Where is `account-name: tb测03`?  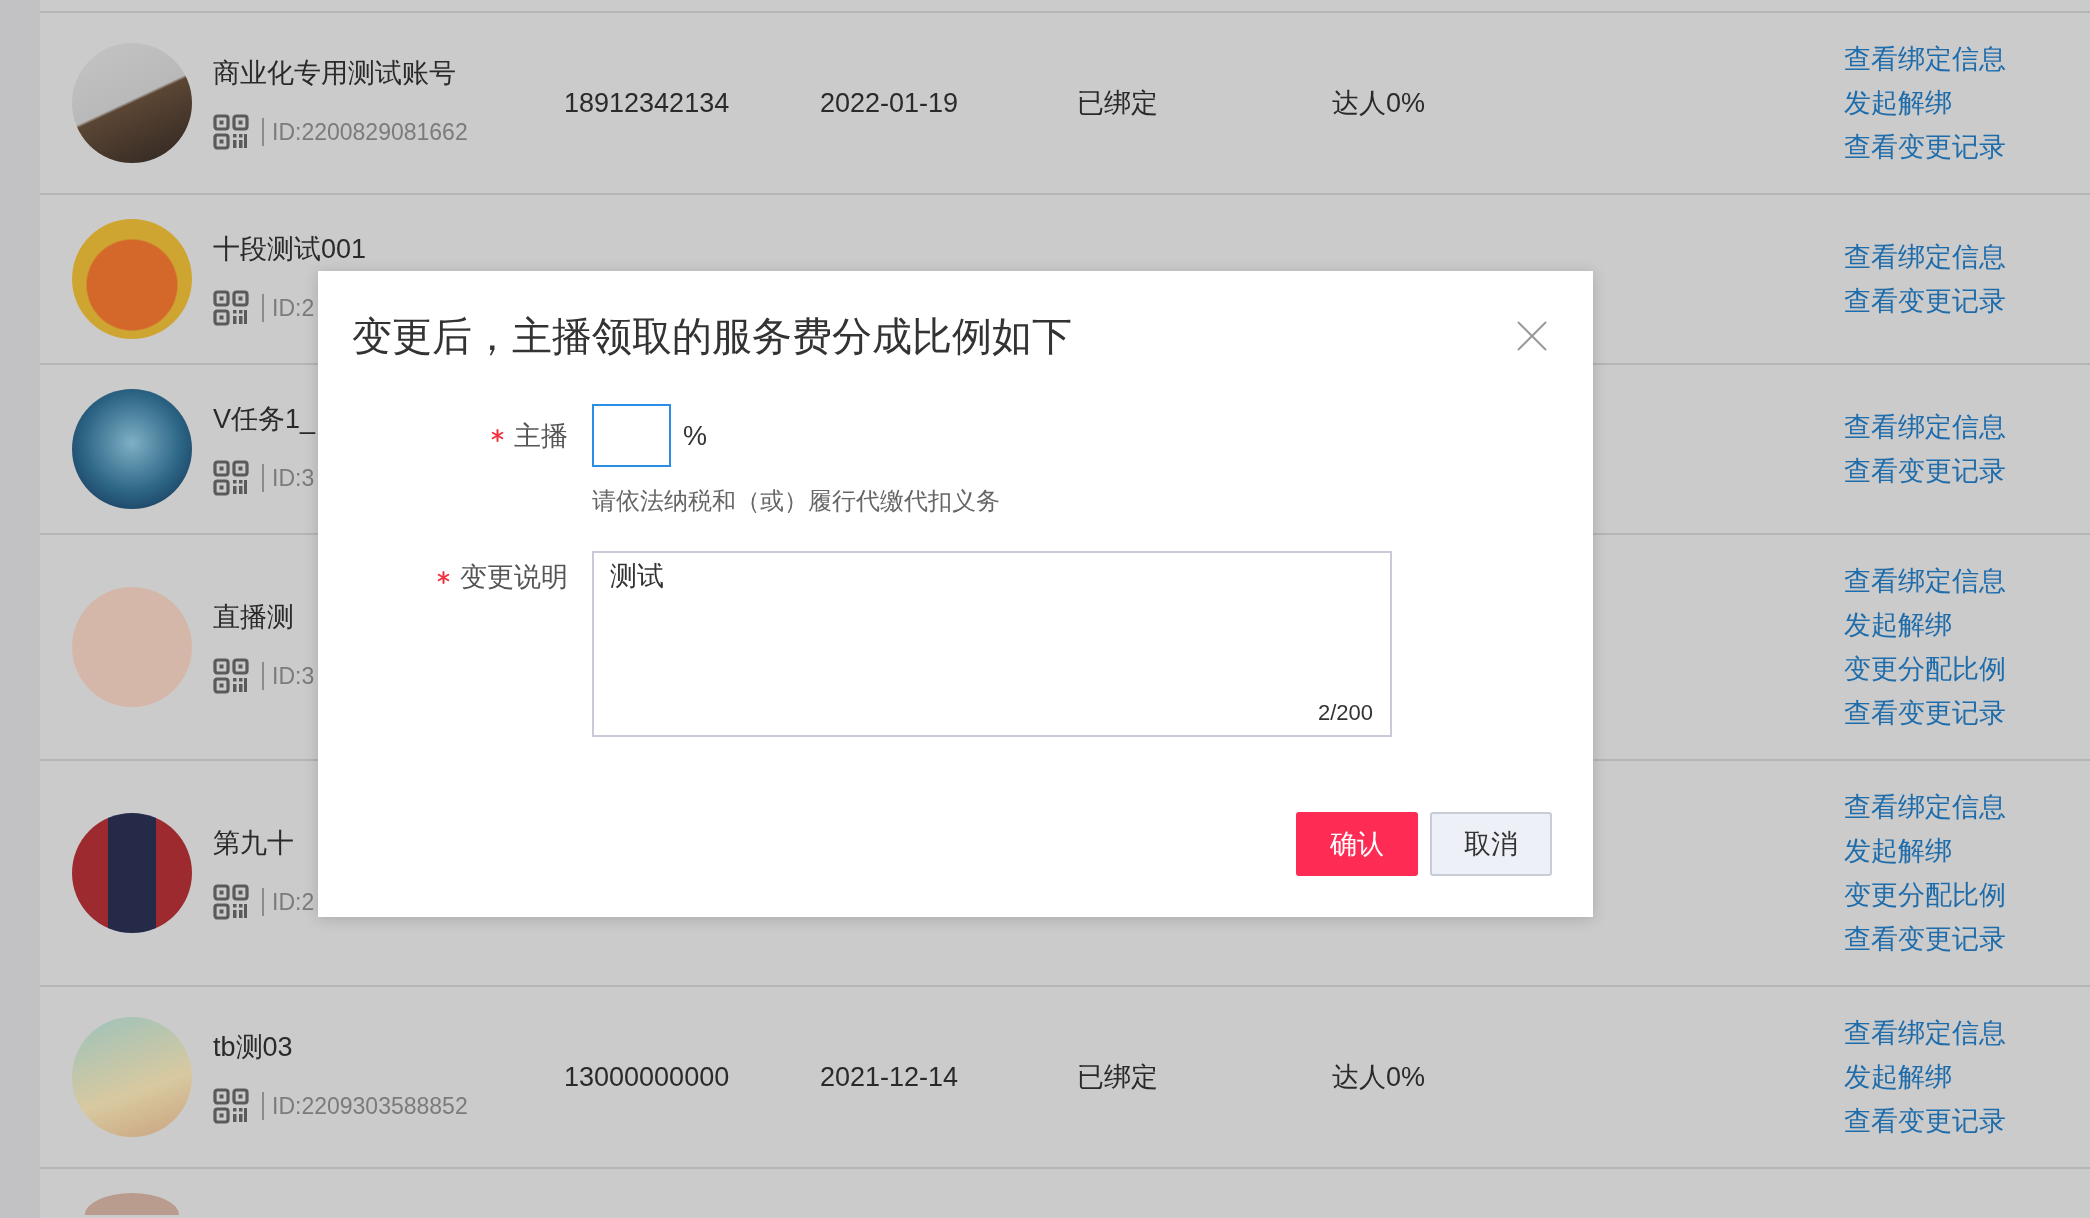 account-name: tb测03 is located at coordinates (253, 1047).